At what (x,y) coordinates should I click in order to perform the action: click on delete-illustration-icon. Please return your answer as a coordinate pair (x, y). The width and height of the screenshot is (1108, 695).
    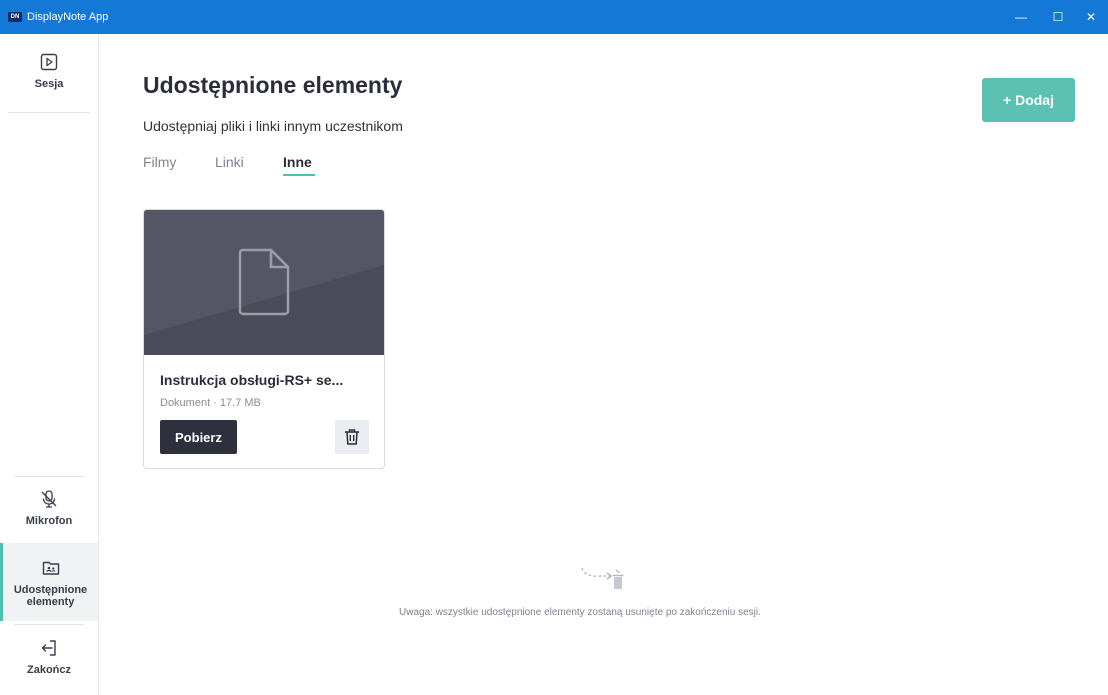
    Looking at the image, I should click on (602, 578).